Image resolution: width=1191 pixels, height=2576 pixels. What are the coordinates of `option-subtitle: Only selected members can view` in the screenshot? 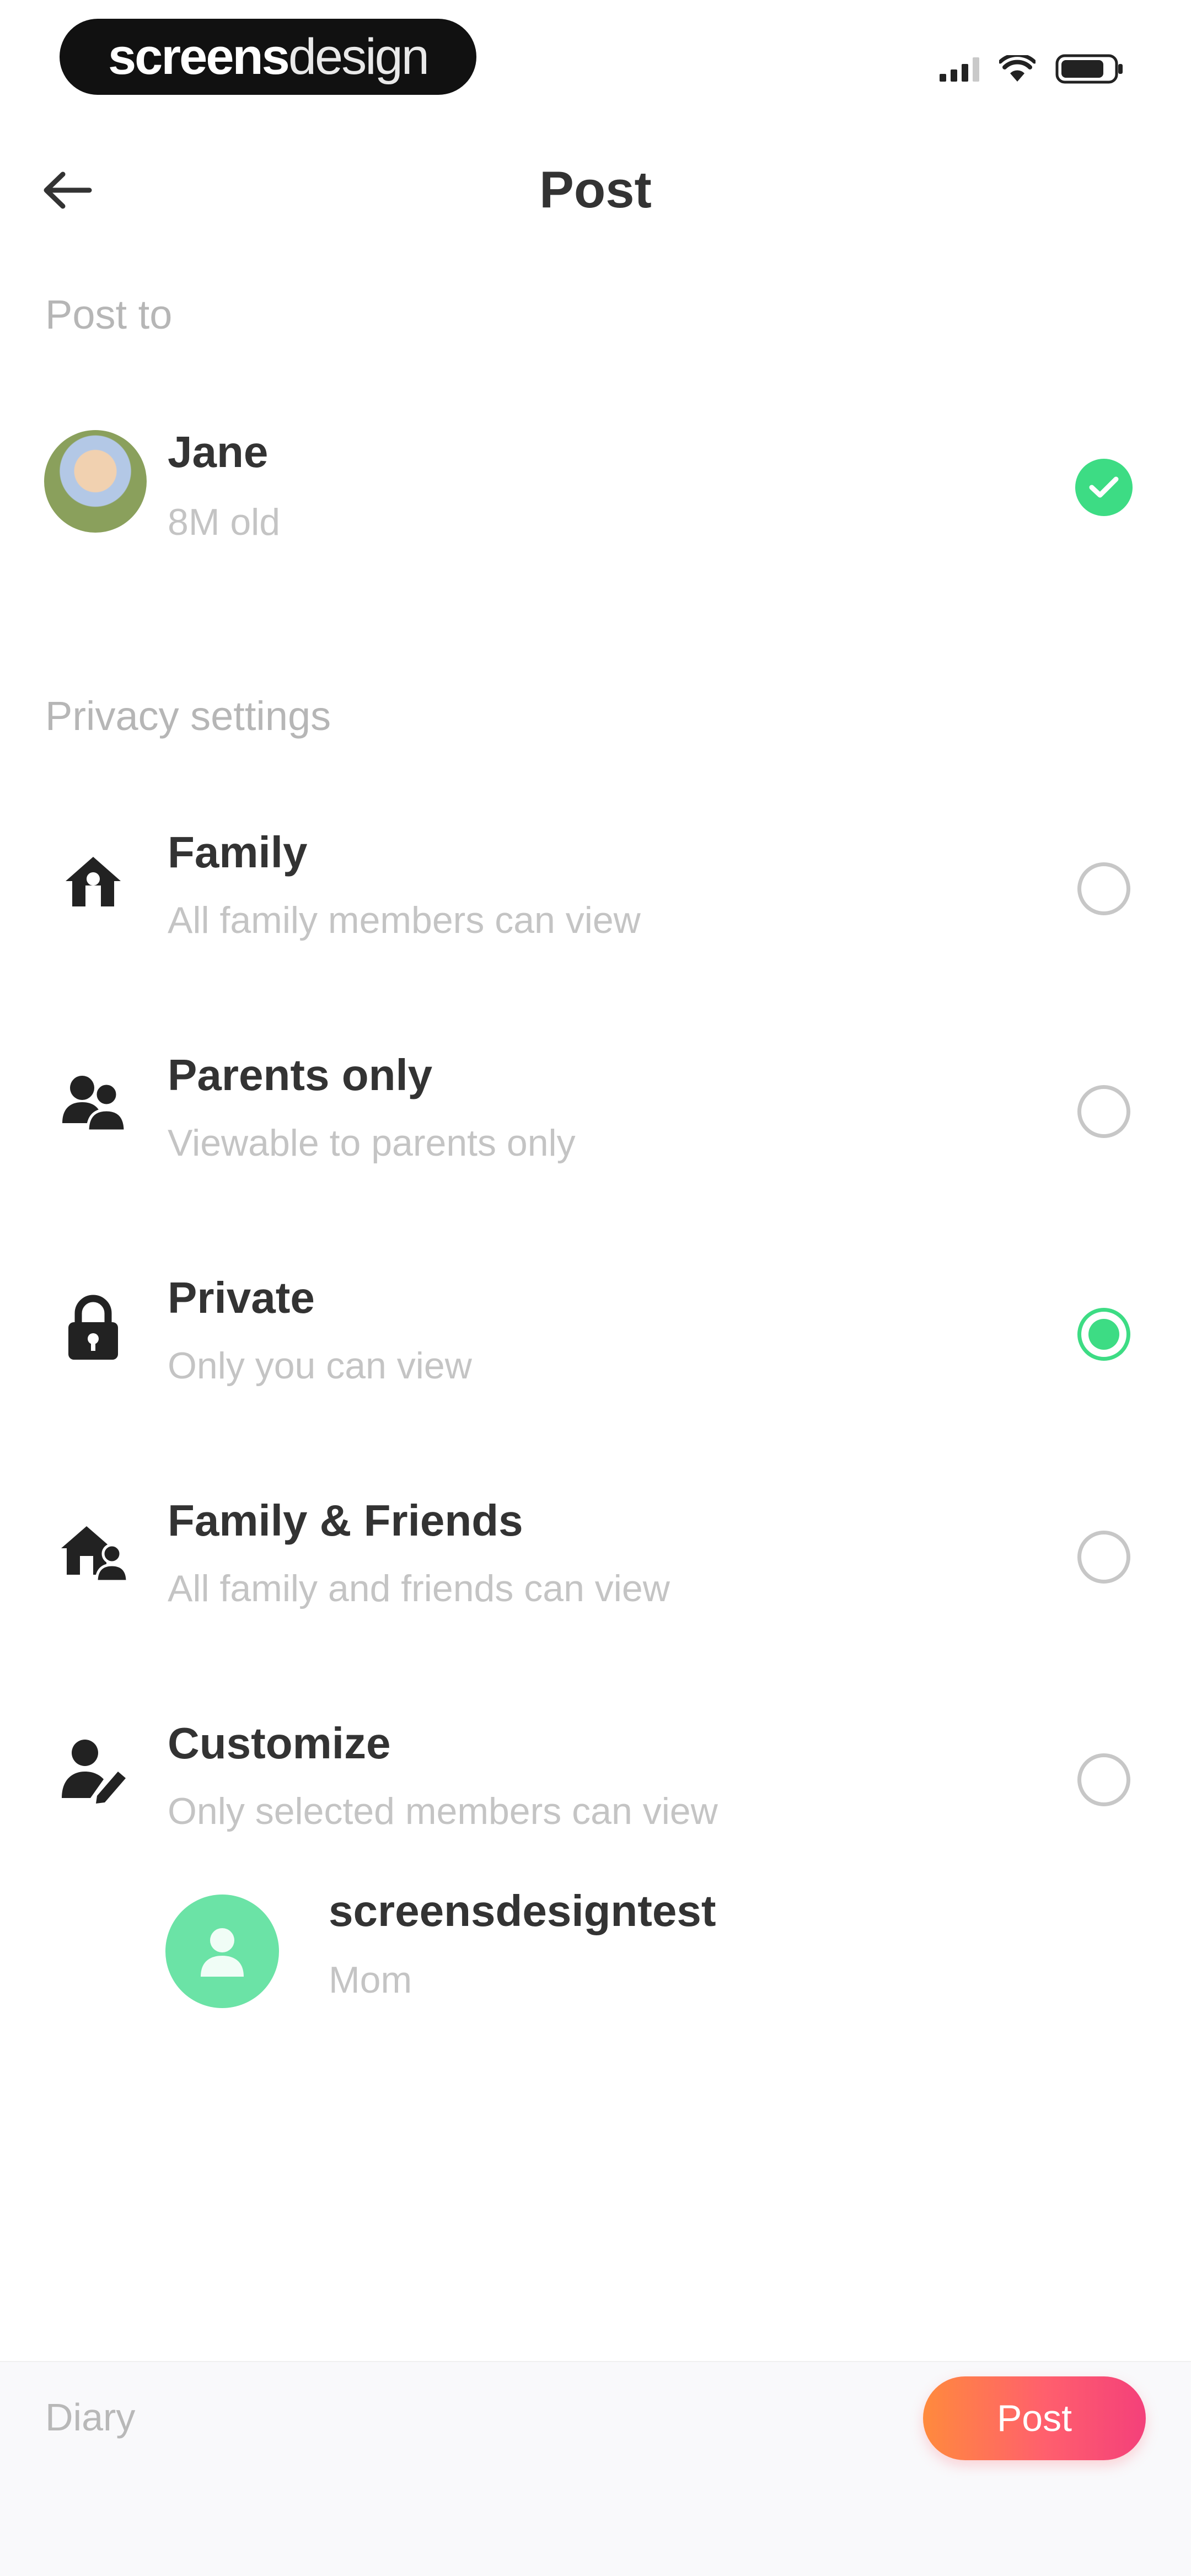 It's located at (443, 1811).